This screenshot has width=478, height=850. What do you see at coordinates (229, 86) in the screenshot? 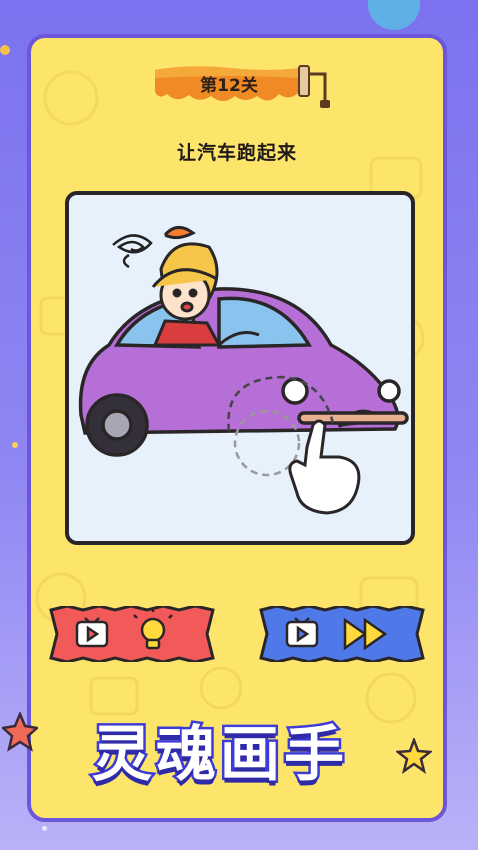
I see `level-label: 第12关` at bounding box center [229, 86].